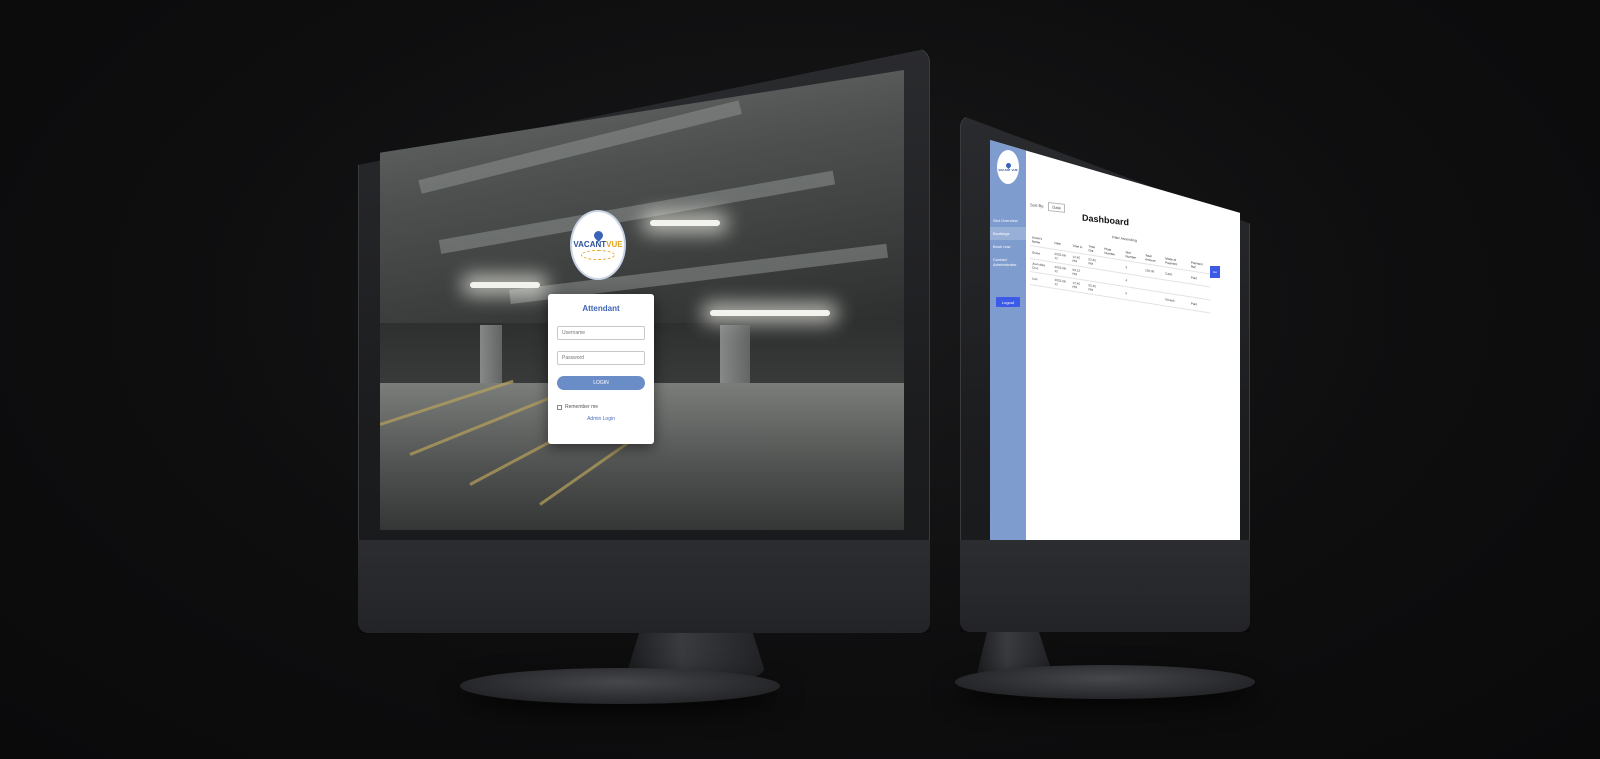 Image resolution: width=1600 pixels, height=759 pixels. I want to click on password-input, so click(601, 358).